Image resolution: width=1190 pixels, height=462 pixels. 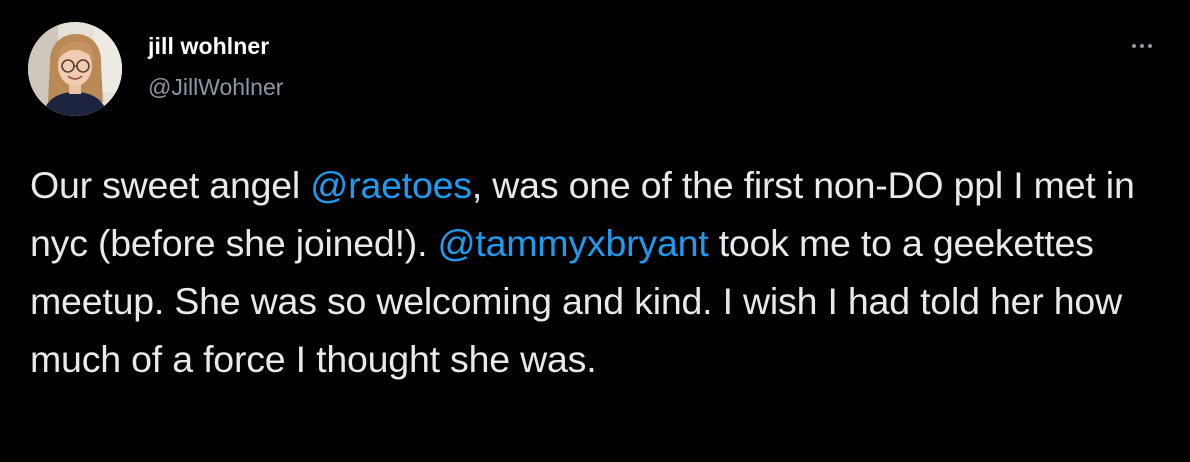 I want to click on avatar-photo-icon, so click(x=75, y=69).